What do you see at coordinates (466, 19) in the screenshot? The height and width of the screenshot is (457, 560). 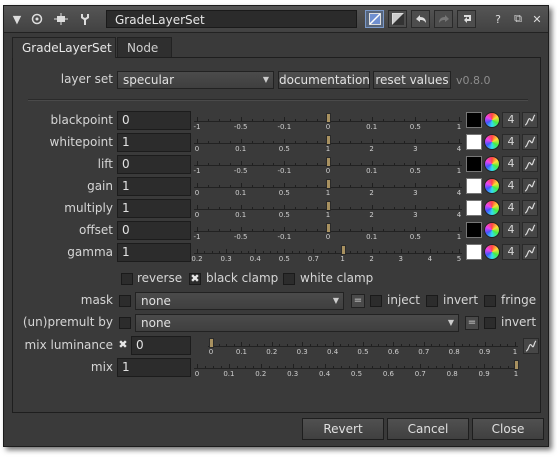 I see `revert-icon` at bounding box center [466, 19].